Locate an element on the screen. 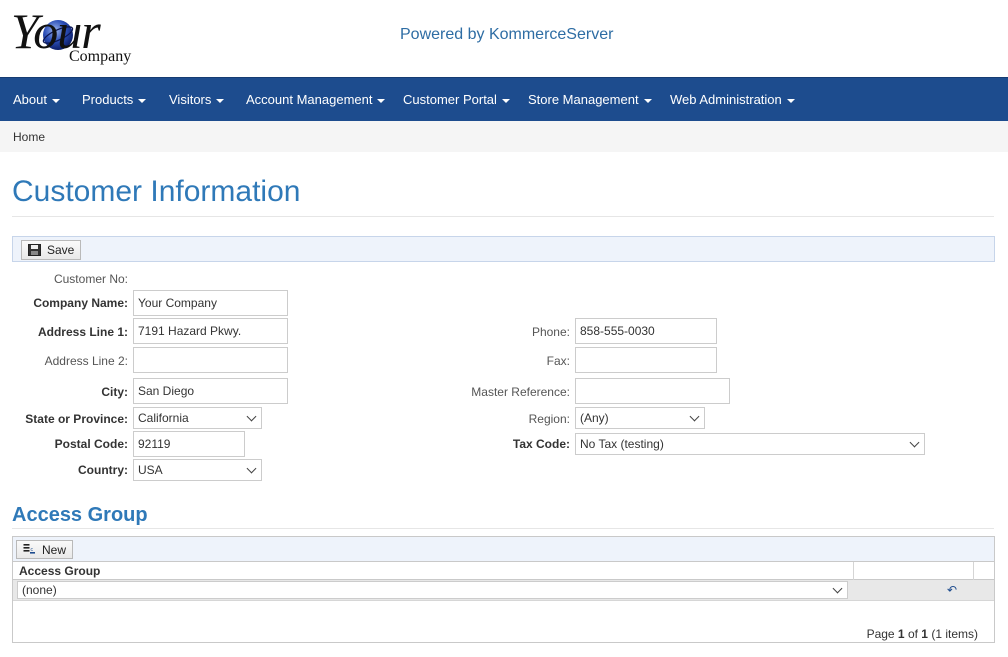 The image size is (1008, 657). postal-code-input: 92119 is located at coordinates (189, 444).